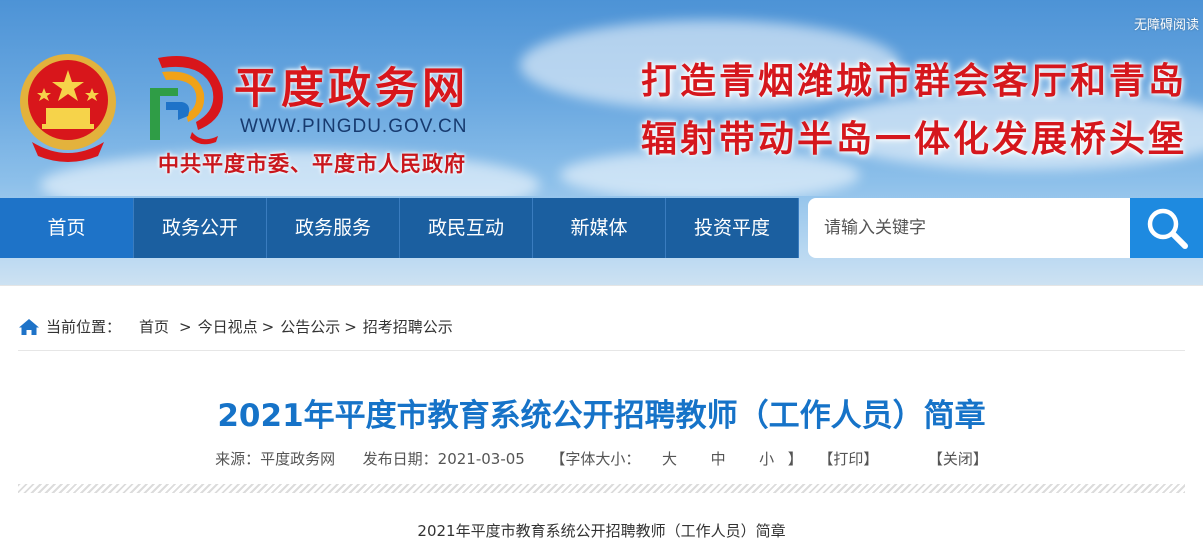 This screenshot has height=553, width=1203. I want to click on font-size-small-button: 小, so click(766, 458).